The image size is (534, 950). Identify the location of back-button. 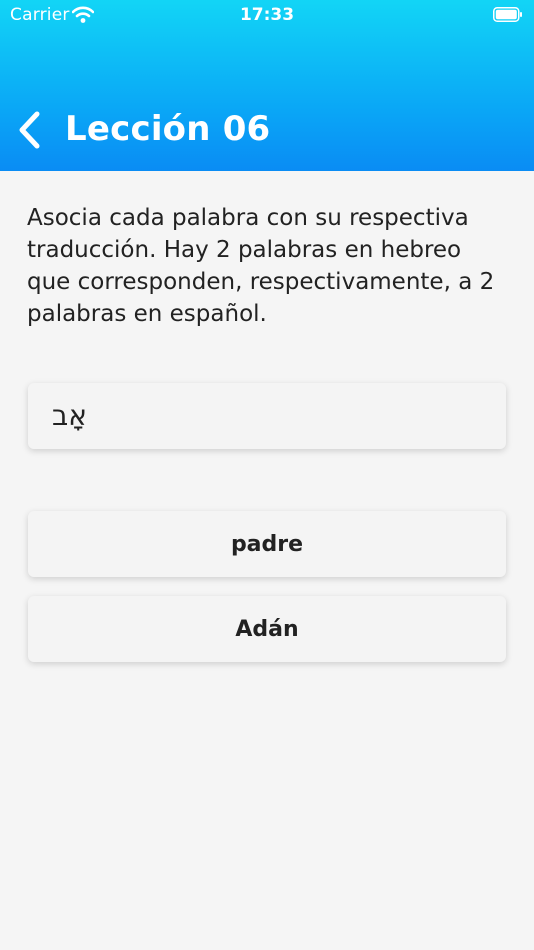
(29, 130).